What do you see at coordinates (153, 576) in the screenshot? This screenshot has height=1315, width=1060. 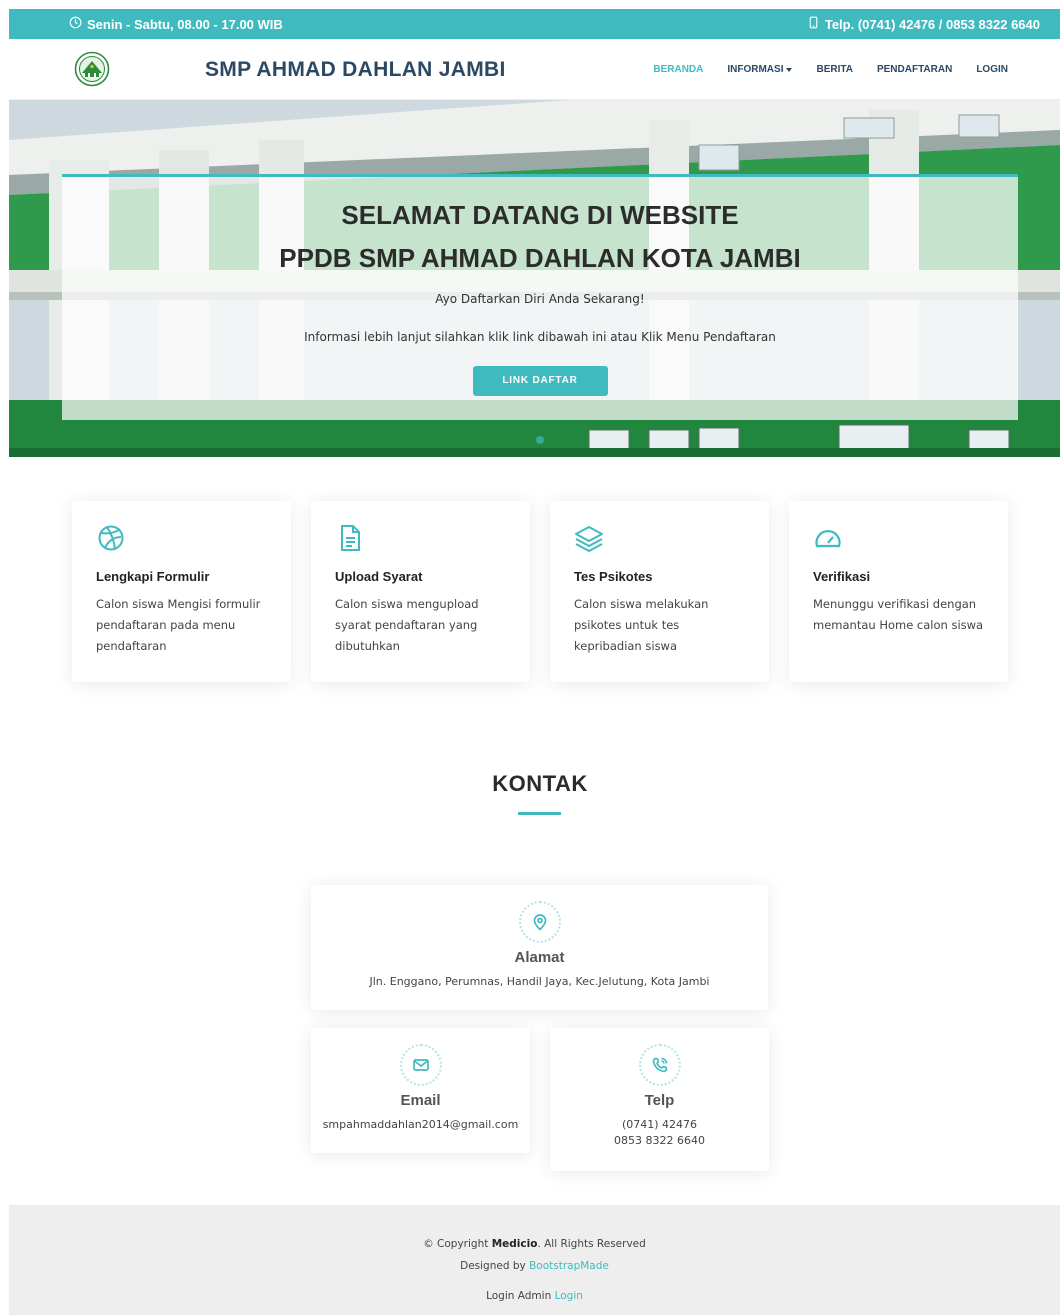 I see `feature-title: Lengkapi Formulir` at bounding box center [153, 576].